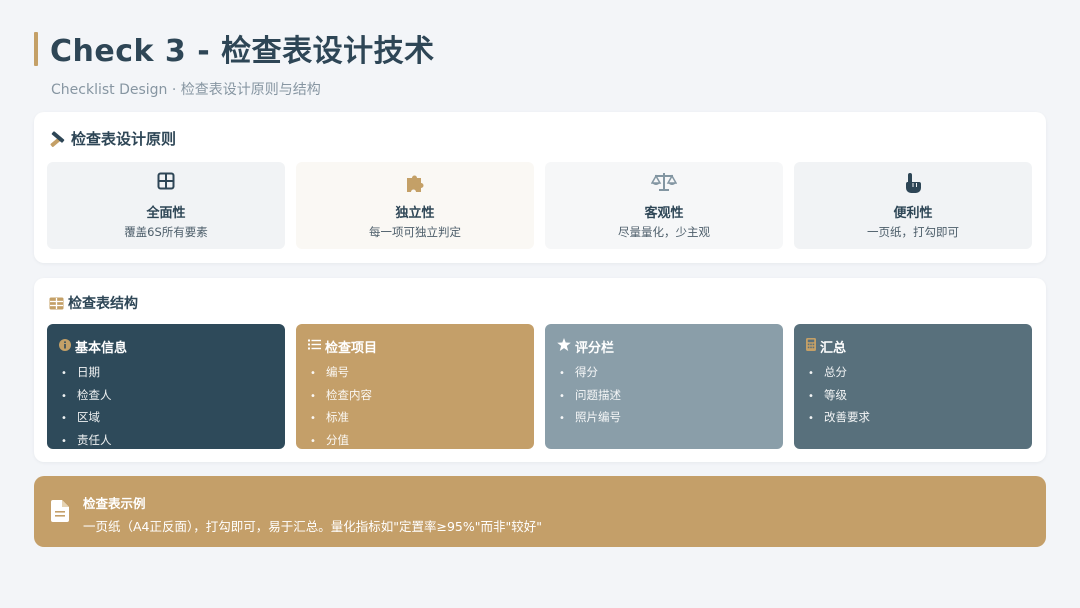 The width and height of the screenshot is (1080, 608). What do you see at coordinates (415, 183) in the screenshot?
I see `puzzle-icon` at bounding box center [415, 183].